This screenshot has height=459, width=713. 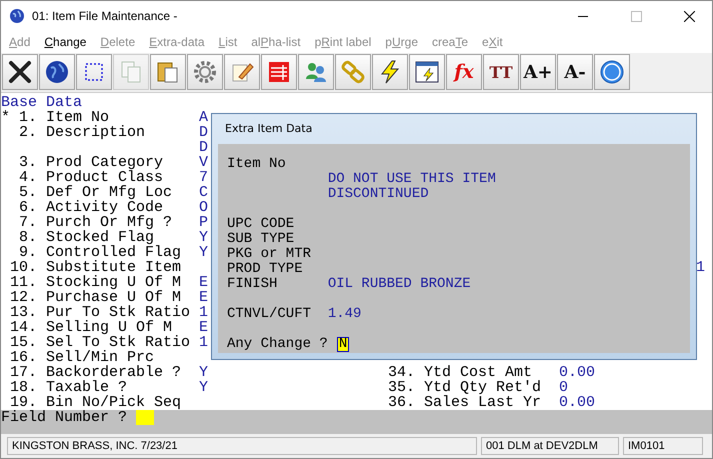 I want to click on field-label: Description, so click(x=96, y=132).